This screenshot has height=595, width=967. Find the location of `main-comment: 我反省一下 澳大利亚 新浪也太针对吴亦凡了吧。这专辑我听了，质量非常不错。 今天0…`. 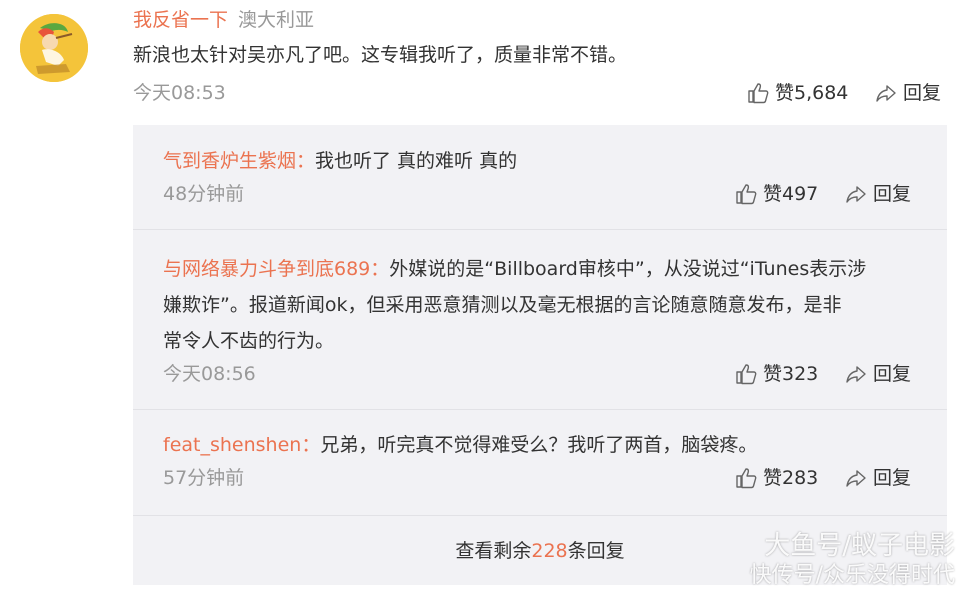

main-comment: 我反省一下 澳大利亚 新浪也太针对吴亦凡了吧。这专辑我听了，质量非常不错。 今天0… is located at coordinates (540, 58).